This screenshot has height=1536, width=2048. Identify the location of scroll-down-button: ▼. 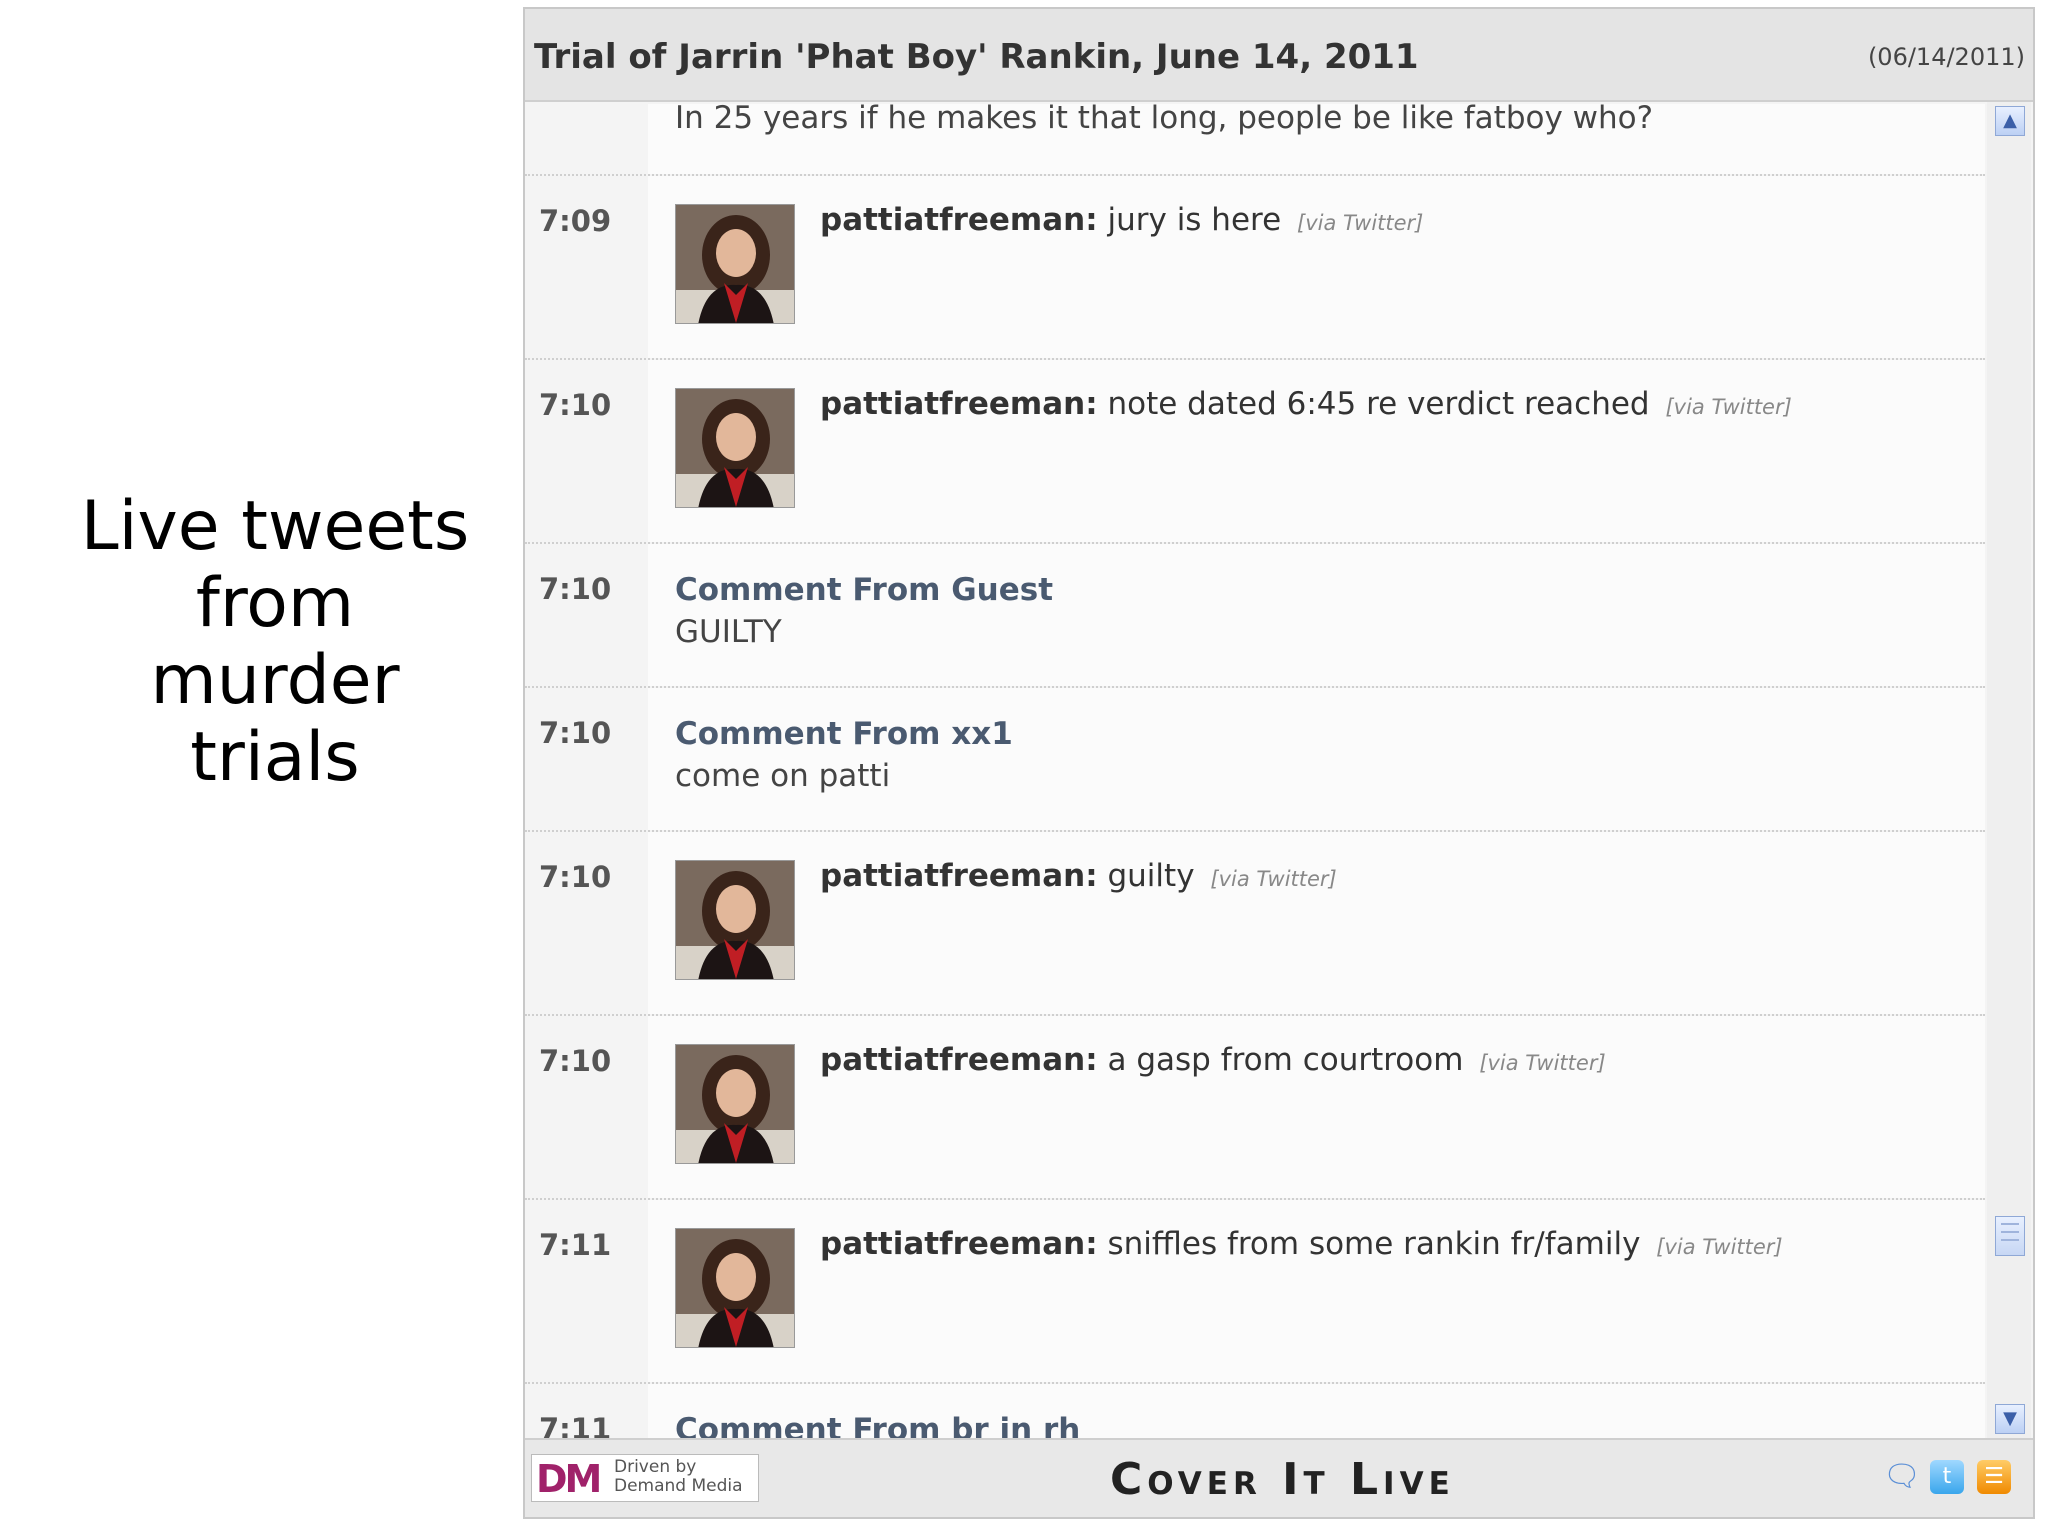
(2010, 1419).